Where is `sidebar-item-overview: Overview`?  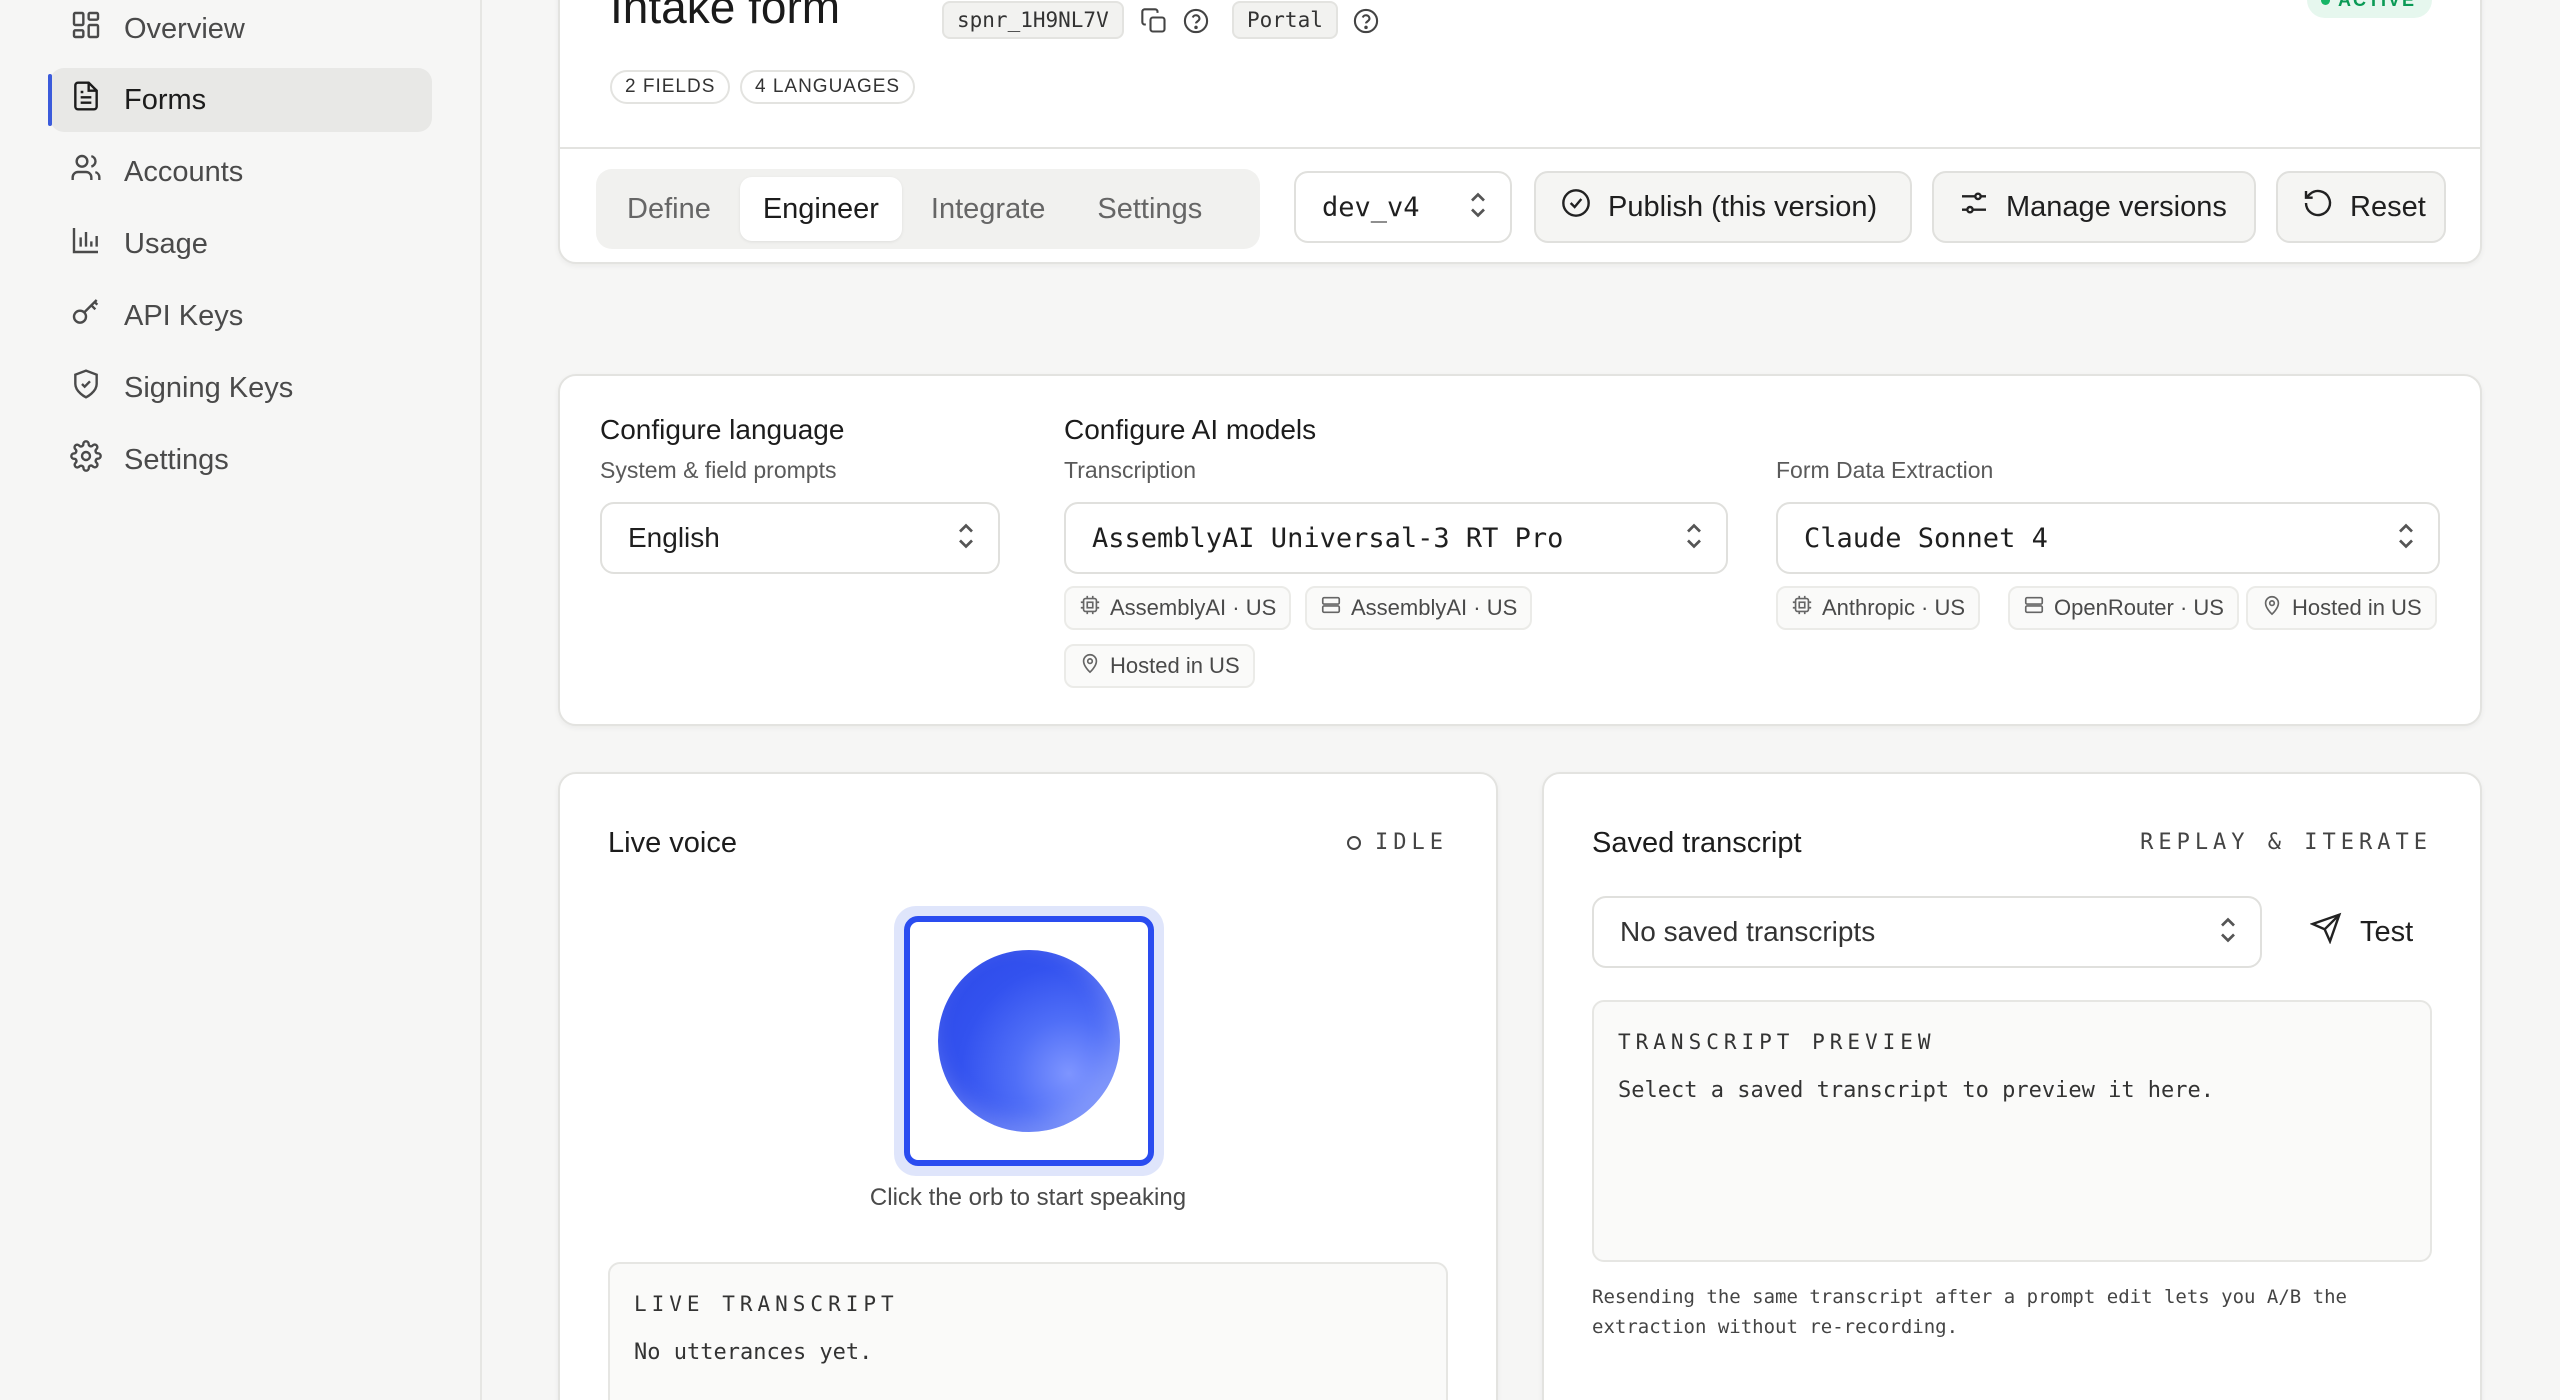
sidebar-item-overview: Overview is located at coordinates (241, 30).